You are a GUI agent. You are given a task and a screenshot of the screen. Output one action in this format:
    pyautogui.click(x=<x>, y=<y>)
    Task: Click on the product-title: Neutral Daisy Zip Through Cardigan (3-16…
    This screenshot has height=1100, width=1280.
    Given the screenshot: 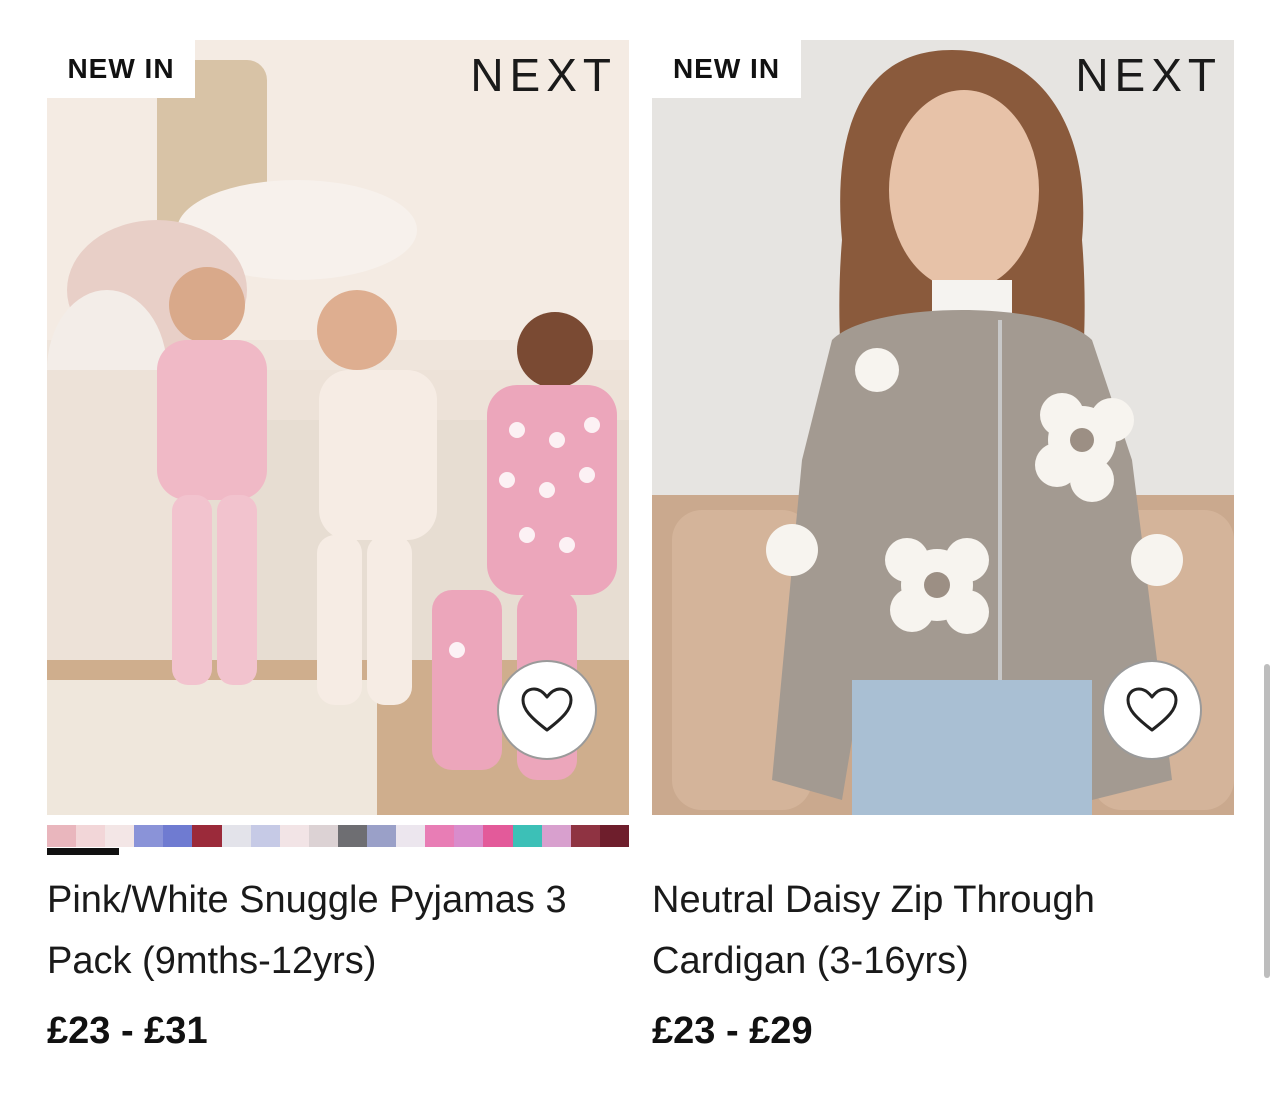 What is the action you would take?
    pyautogui.click(x=942, y=931)
    